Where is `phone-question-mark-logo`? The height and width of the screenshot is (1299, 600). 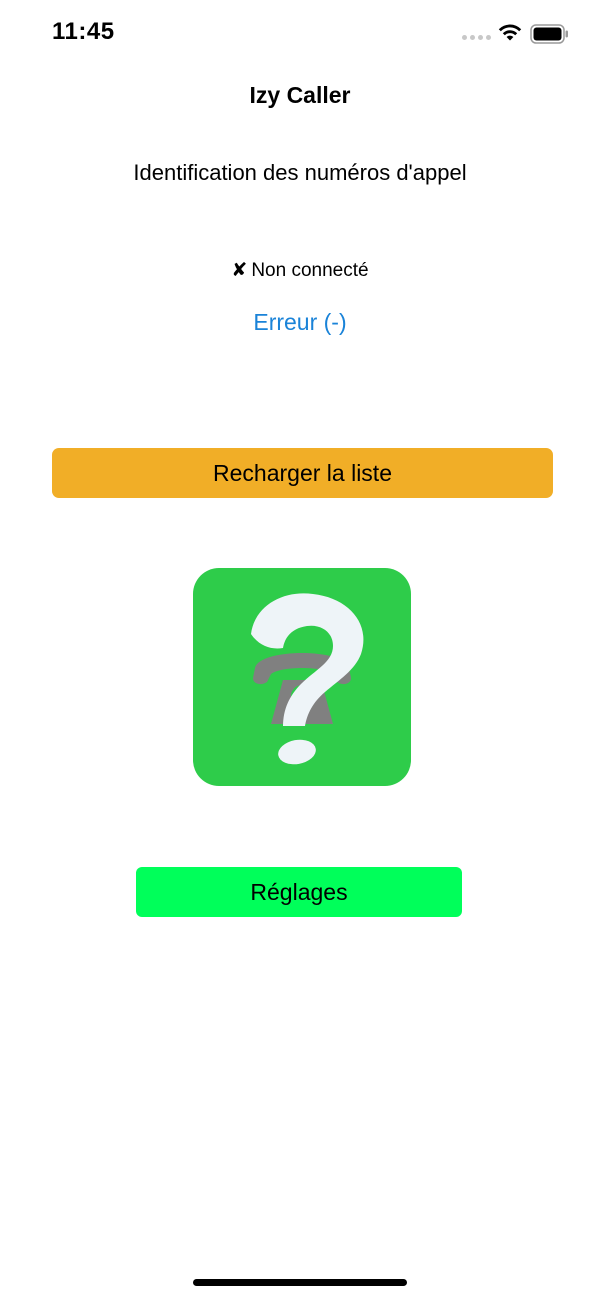
phone-question-mark-logo is located at coordinates (302, 677).